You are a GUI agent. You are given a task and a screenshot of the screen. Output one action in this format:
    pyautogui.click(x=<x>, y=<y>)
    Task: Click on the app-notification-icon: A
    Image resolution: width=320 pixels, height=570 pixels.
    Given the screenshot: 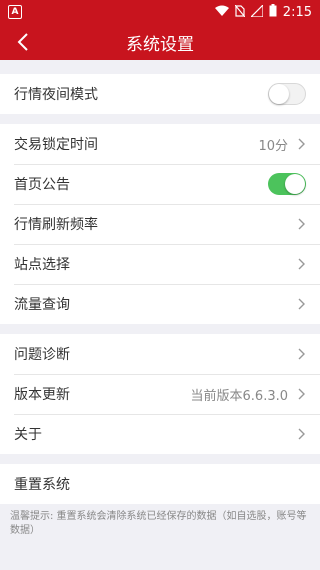 What is the action you would take?
    pyautogui.click(x=15, y=12)
    